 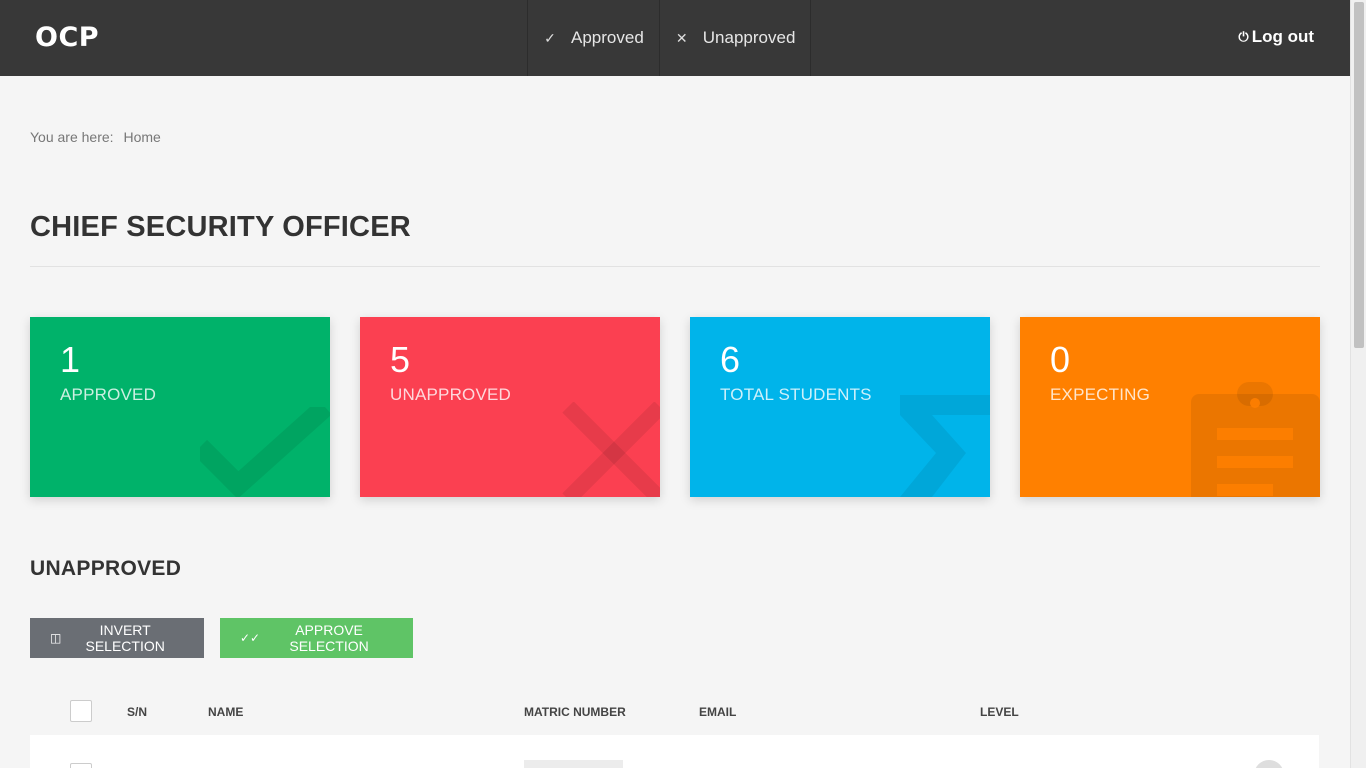 I want to click on double-check-icon: ✓✓, so click(x=250, y=638).